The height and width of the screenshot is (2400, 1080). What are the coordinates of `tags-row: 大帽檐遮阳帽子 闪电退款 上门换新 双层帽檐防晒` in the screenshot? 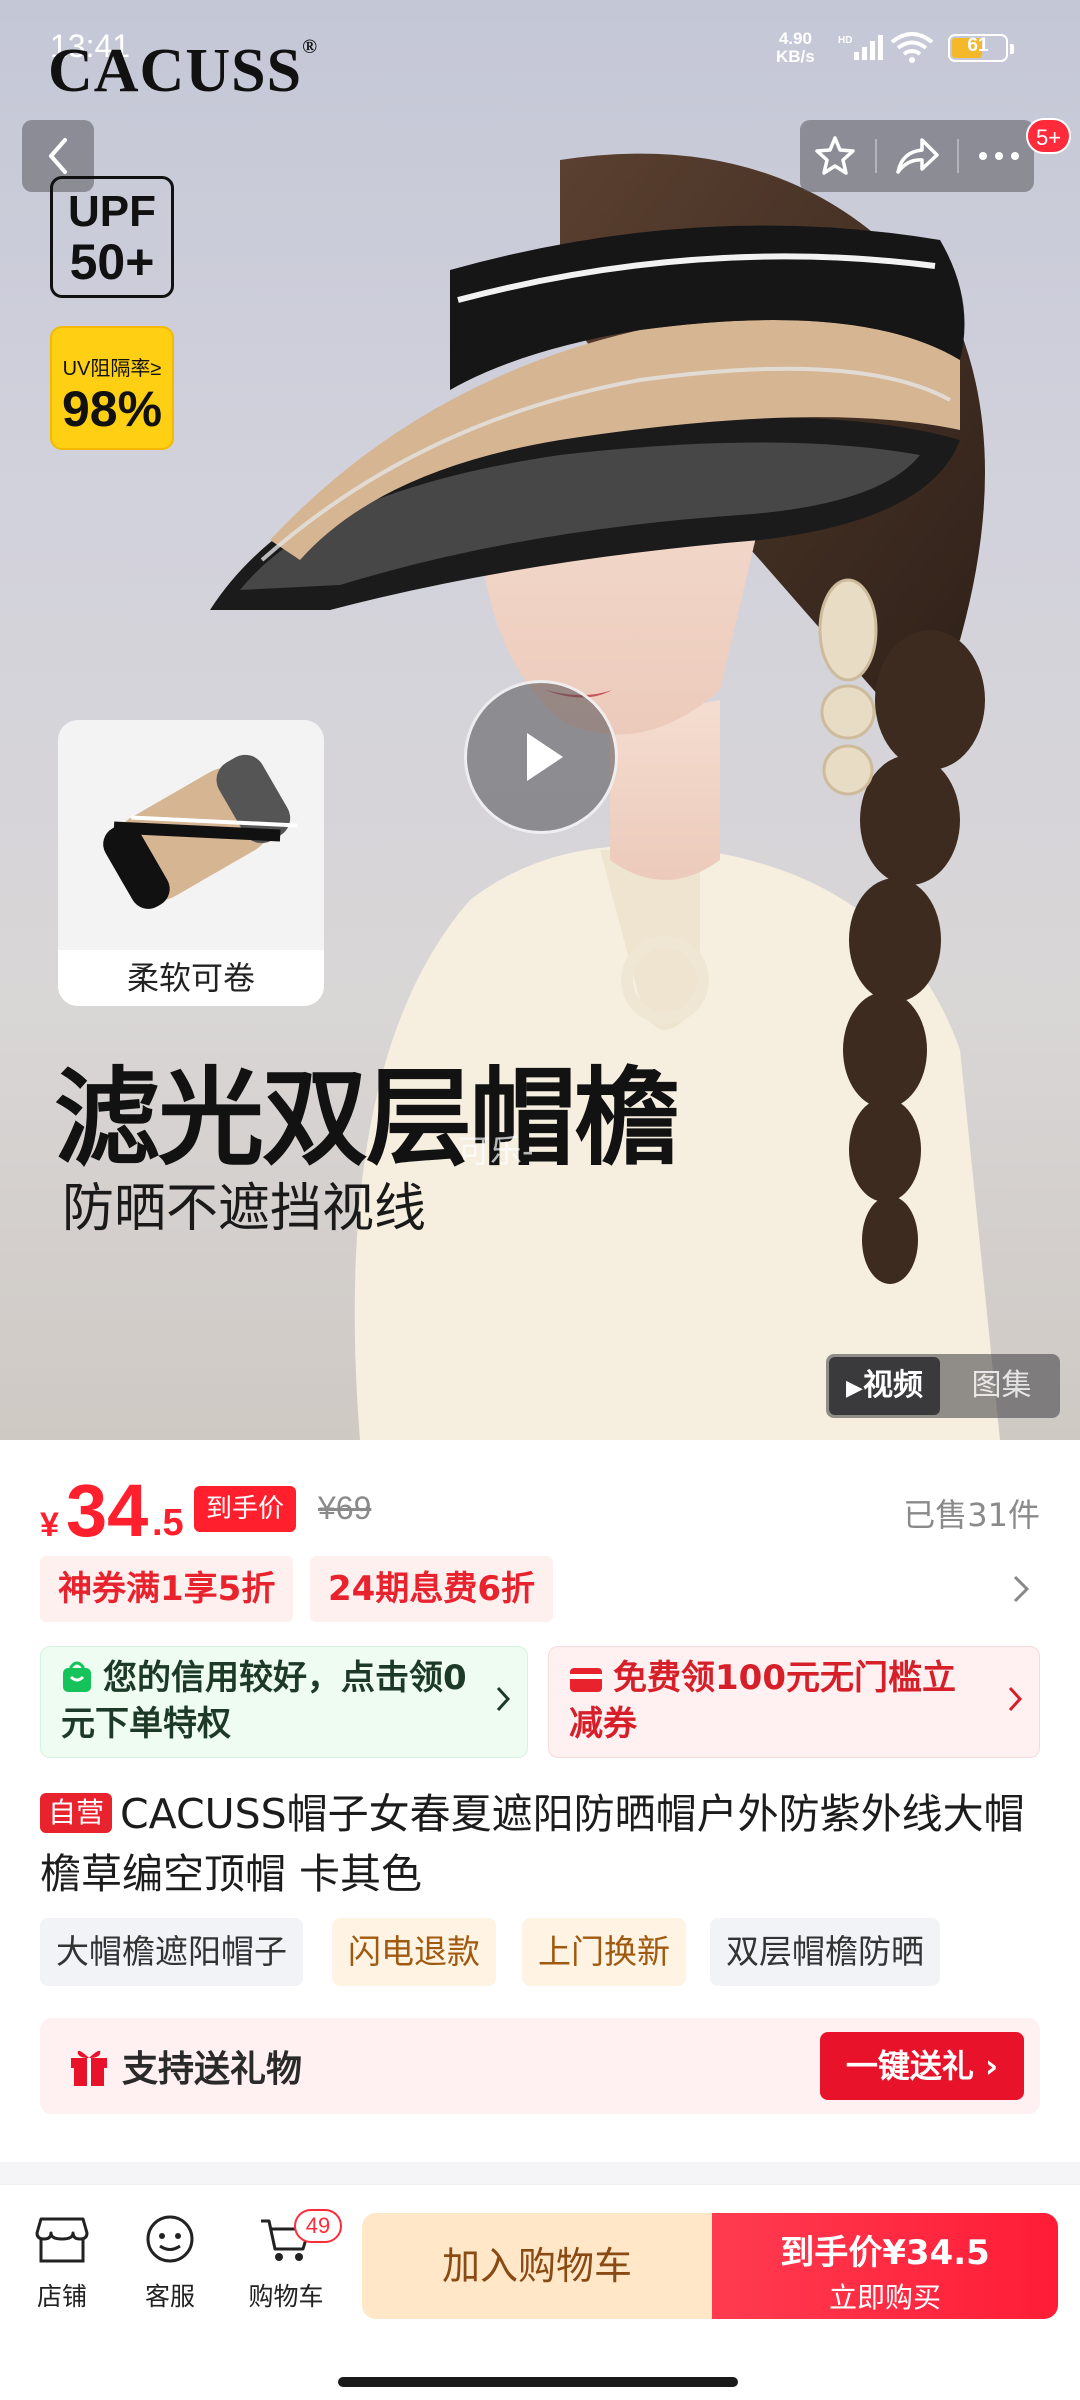 It's located at (540, 1953).